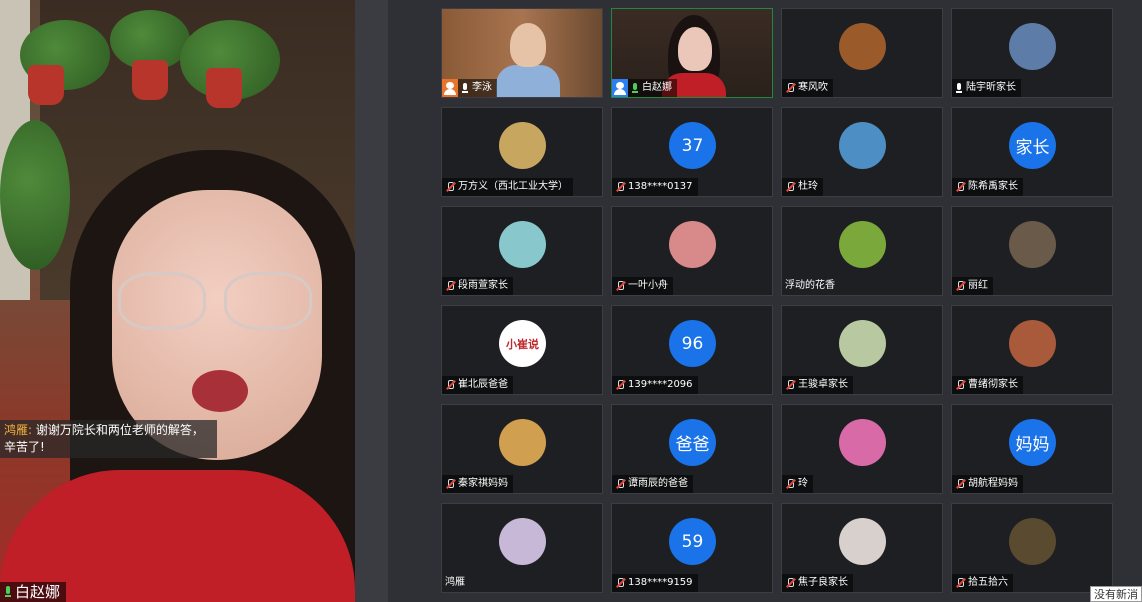 The width and height of the screenshot is (1142, 602). I want to click on participant-tile: 37 138****0137, so click(692, 152).